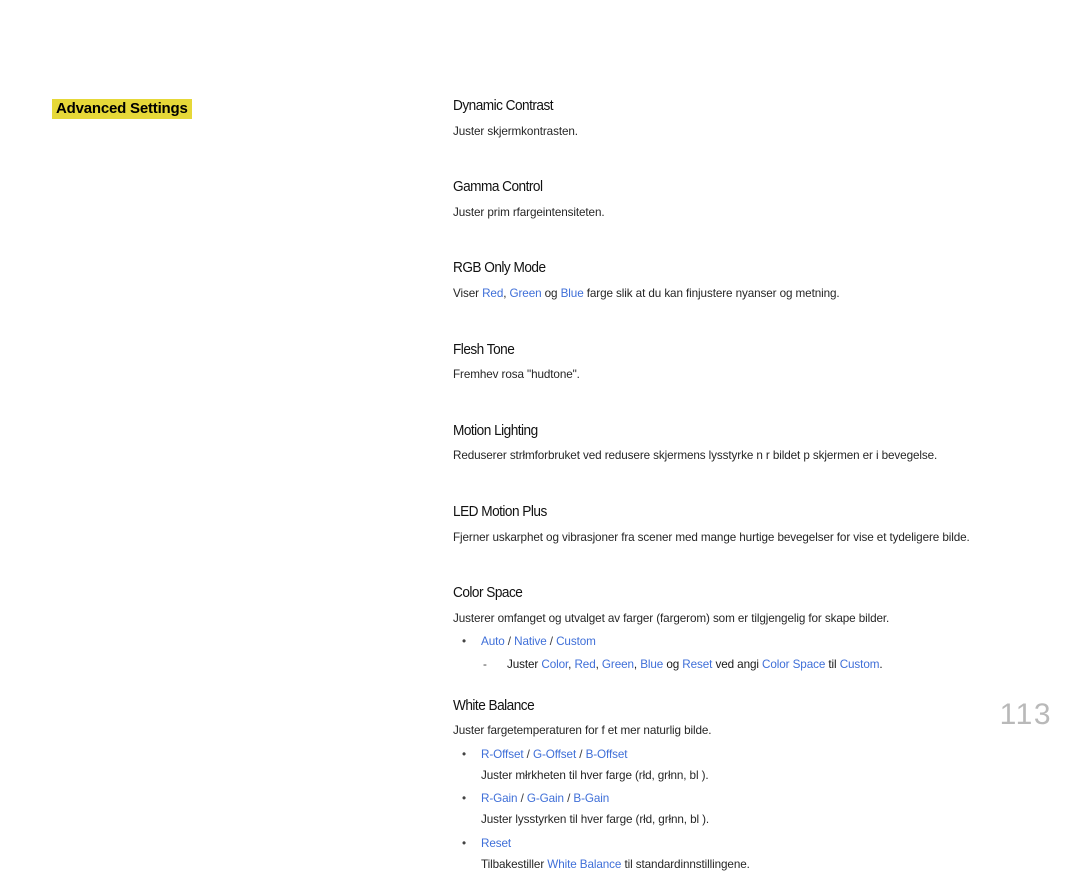 This screenshot has width=1080, height=871. Describe the element at coordinates (737, 665) in the screenshot. I see `desc-text: ved angi` at that location.